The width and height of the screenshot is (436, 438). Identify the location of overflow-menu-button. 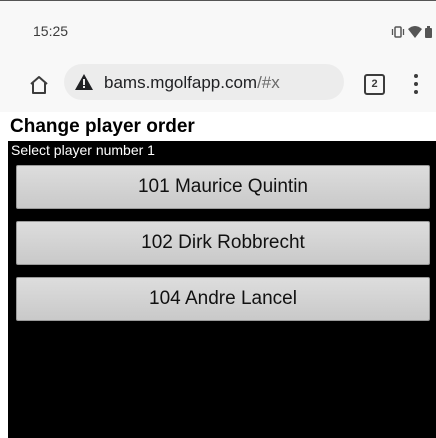
(416, 84).